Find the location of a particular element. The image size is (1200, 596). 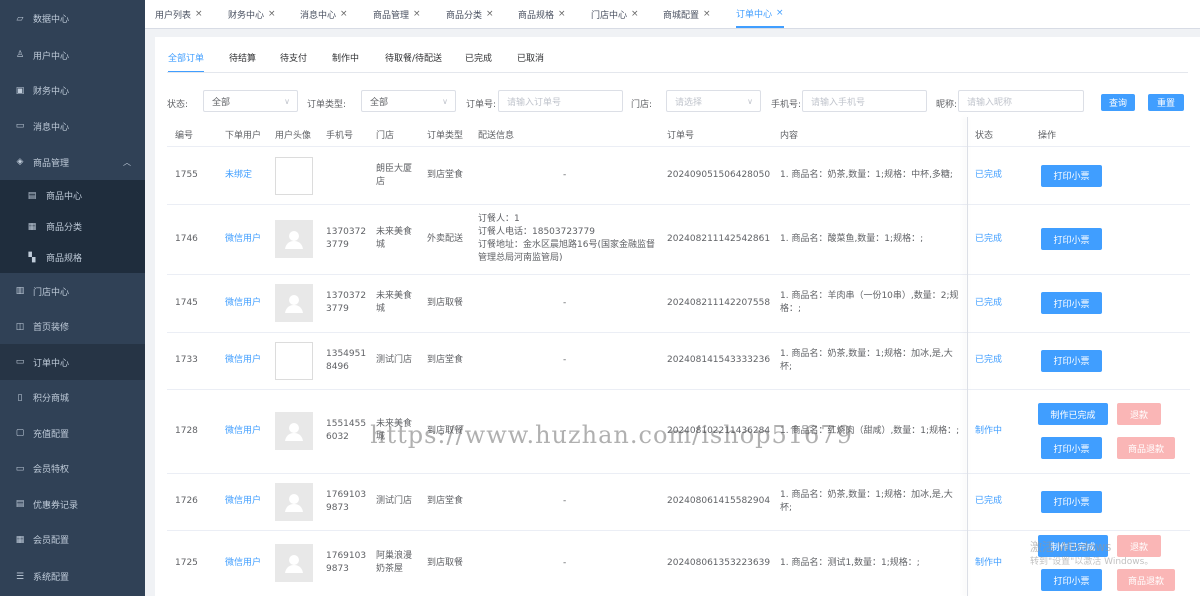

status-tab-4: 待取餐/待配送 is located at coordinates (413, 62).